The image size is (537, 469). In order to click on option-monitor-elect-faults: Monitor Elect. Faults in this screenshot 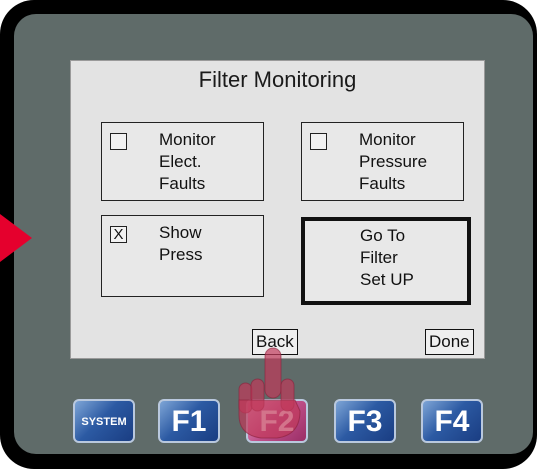, I will do `click(182, 161)`.